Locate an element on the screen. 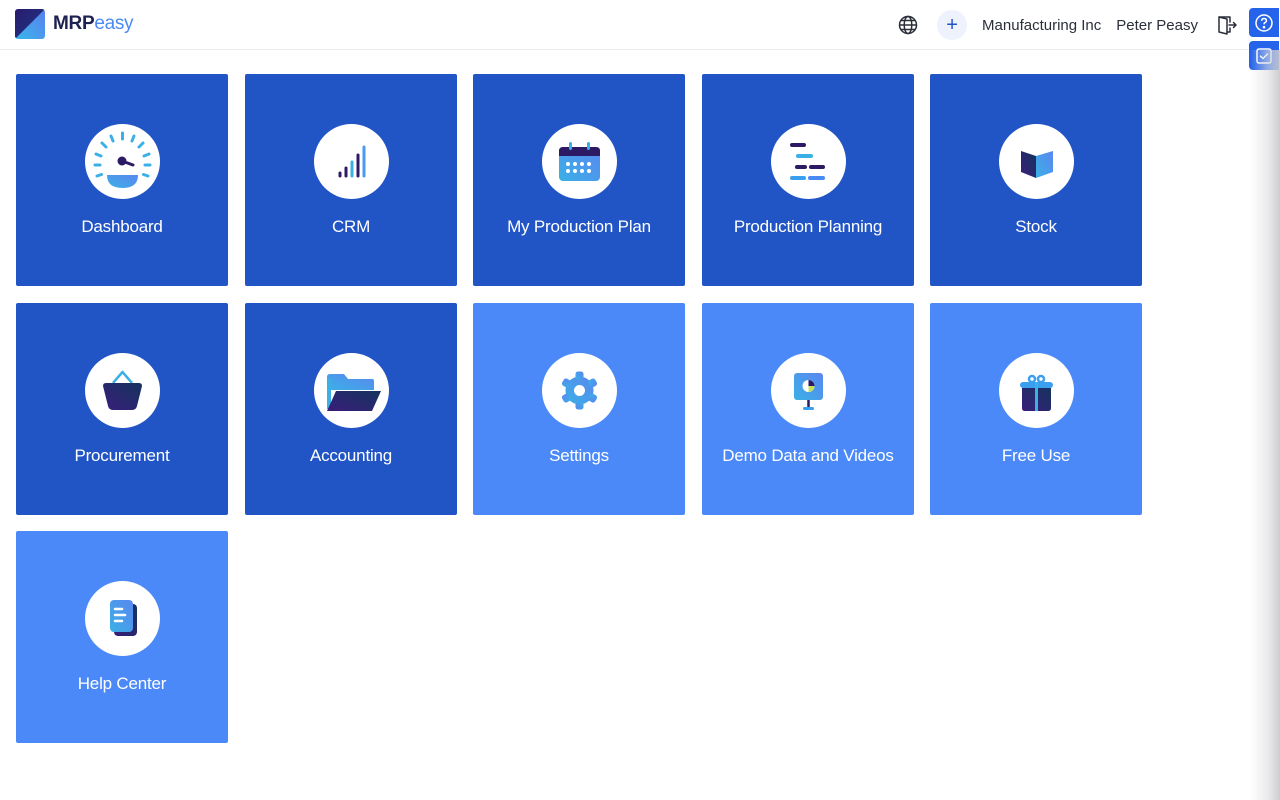 The width and height of the screenshot is (1280, 800). top-bar: MRPeasy + Manufacturing Inc Peter Peasy is located at coordinates (640, 25).